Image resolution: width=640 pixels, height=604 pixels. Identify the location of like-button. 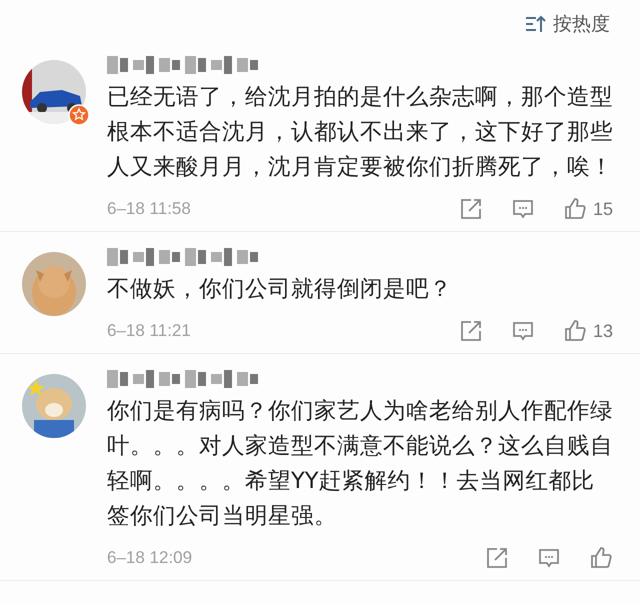
(601, 558).